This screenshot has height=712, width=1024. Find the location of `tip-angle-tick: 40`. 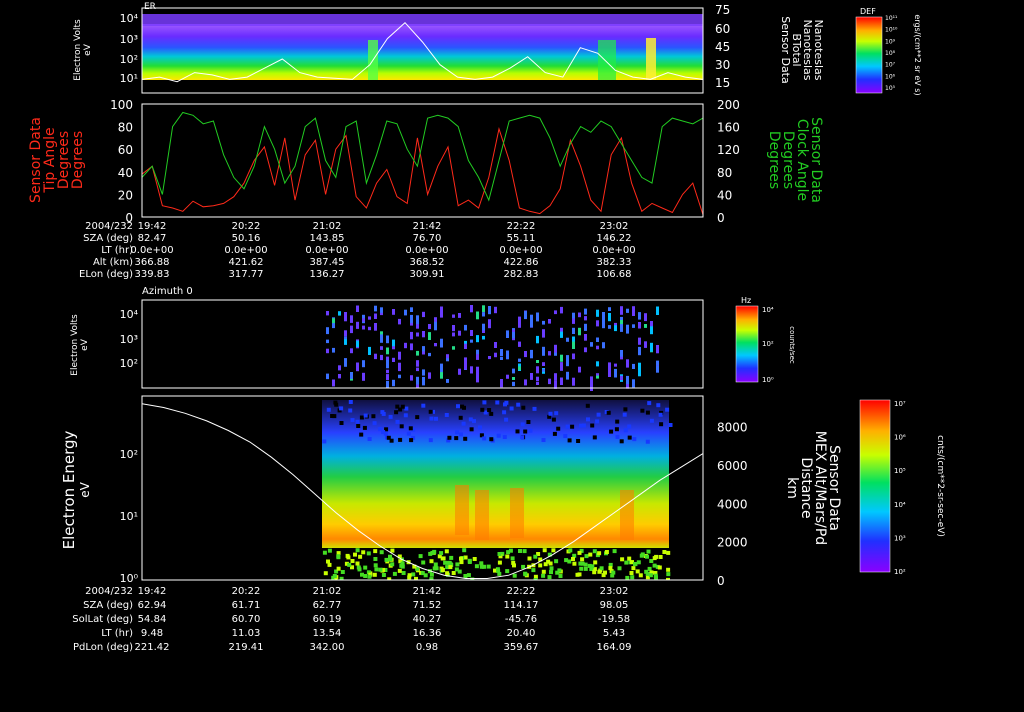

tip-angle-tick: 40 is located at coordinates (125, 173).